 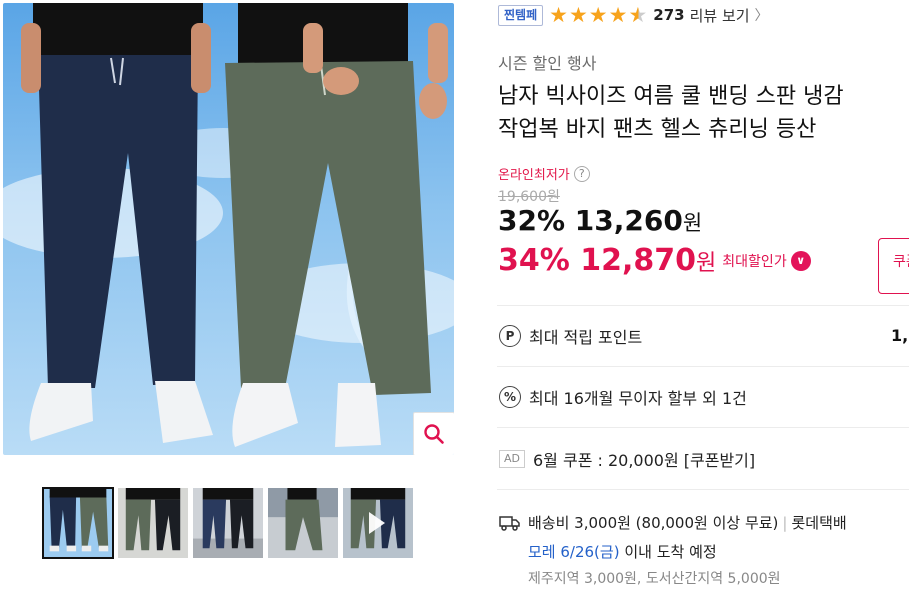 I want to click on installment-label: 최대 16개월 무이자 할부 외 1건, so click(x=638, y=397).